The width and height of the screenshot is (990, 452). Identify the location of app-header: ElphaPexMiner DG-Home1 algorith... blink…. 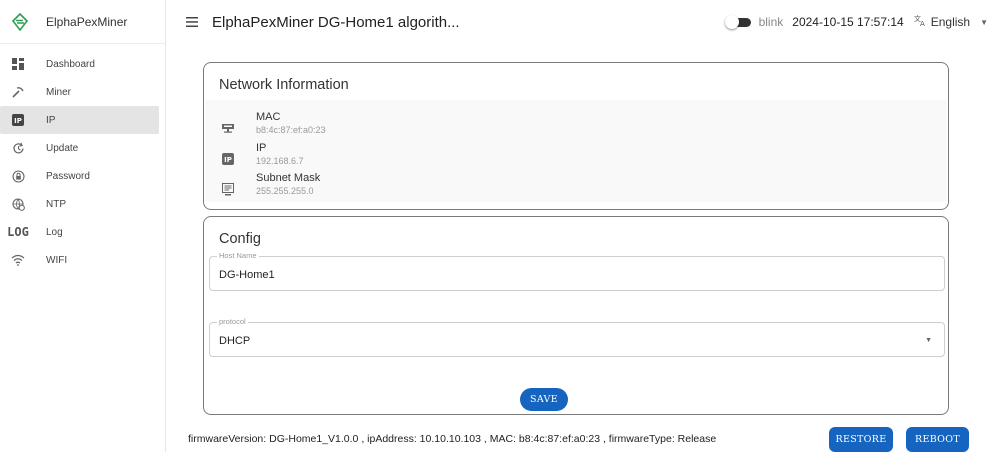
(578, 22).